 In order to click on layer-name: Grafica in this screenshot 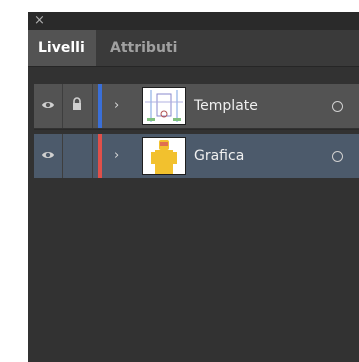, I will do `click(219, 156)`.